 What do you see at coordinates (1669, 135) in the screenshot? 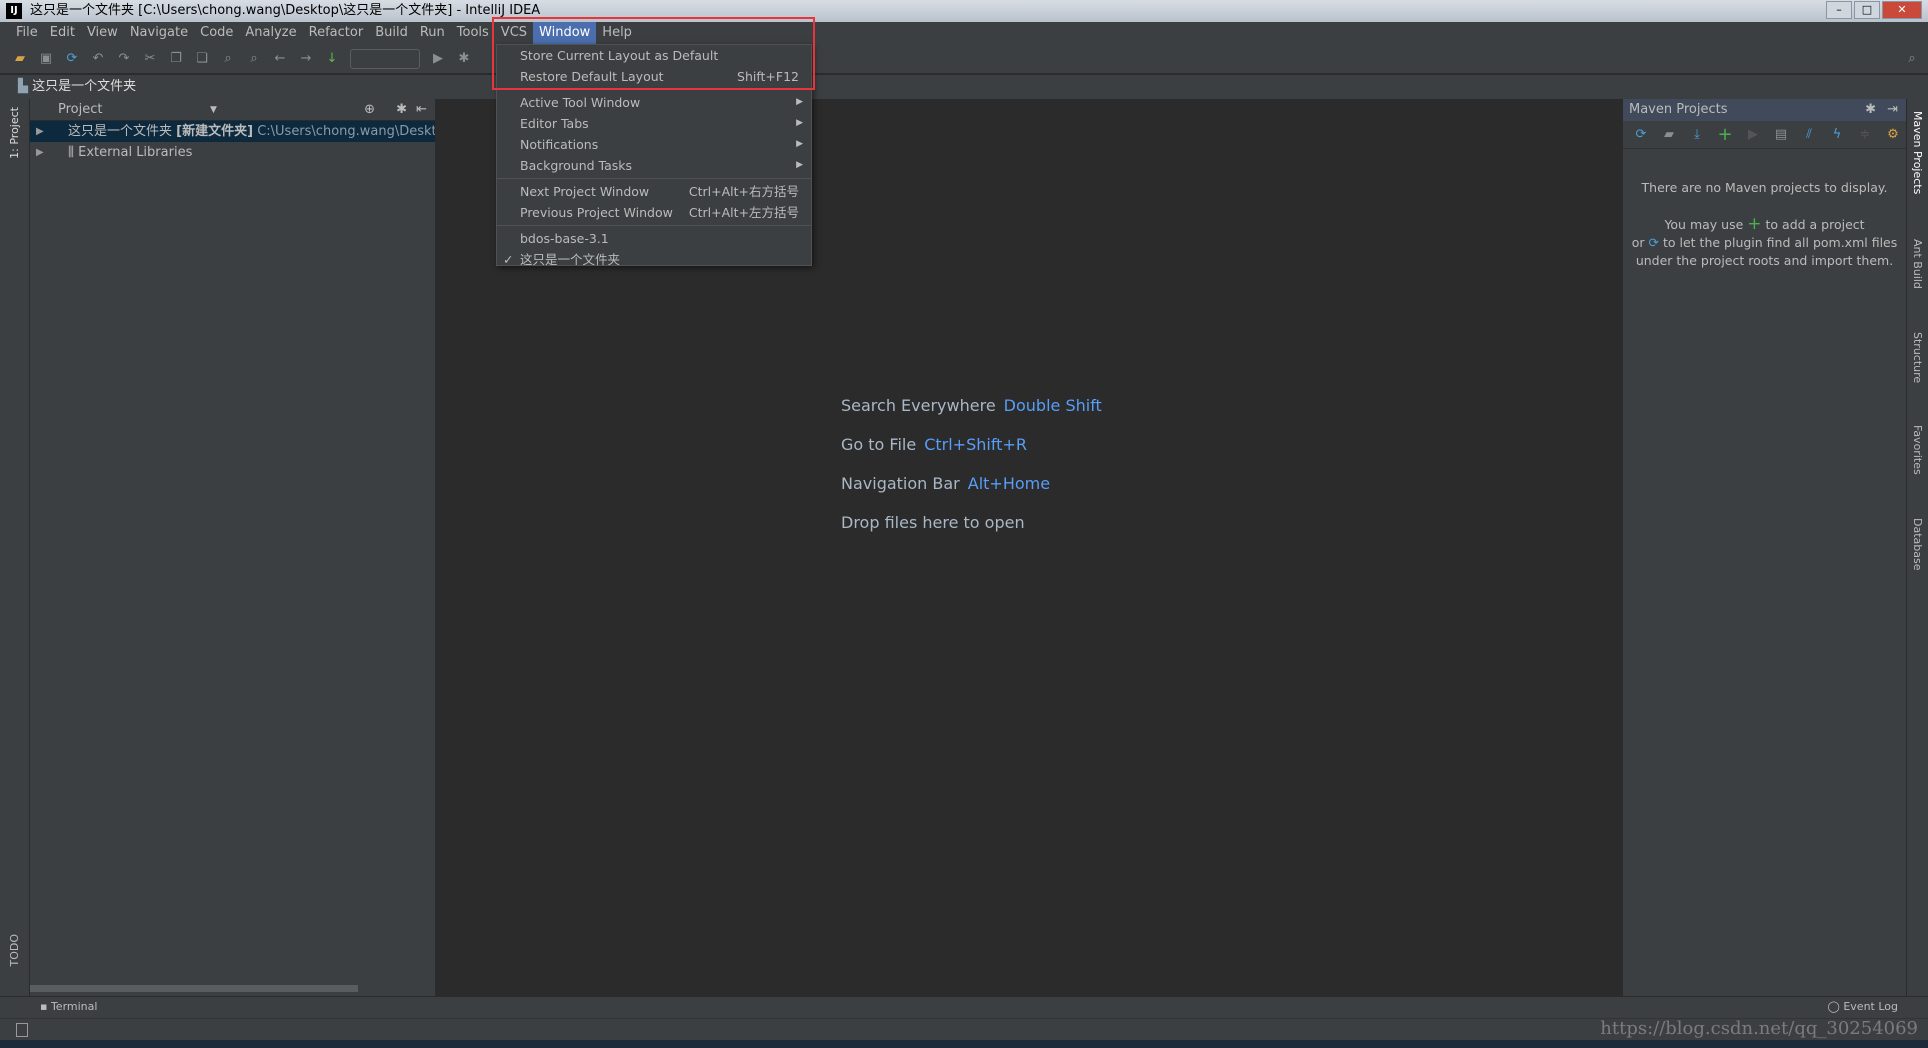
I see `generate-sources-icon: ▰` at bounding box center [1669, 135].